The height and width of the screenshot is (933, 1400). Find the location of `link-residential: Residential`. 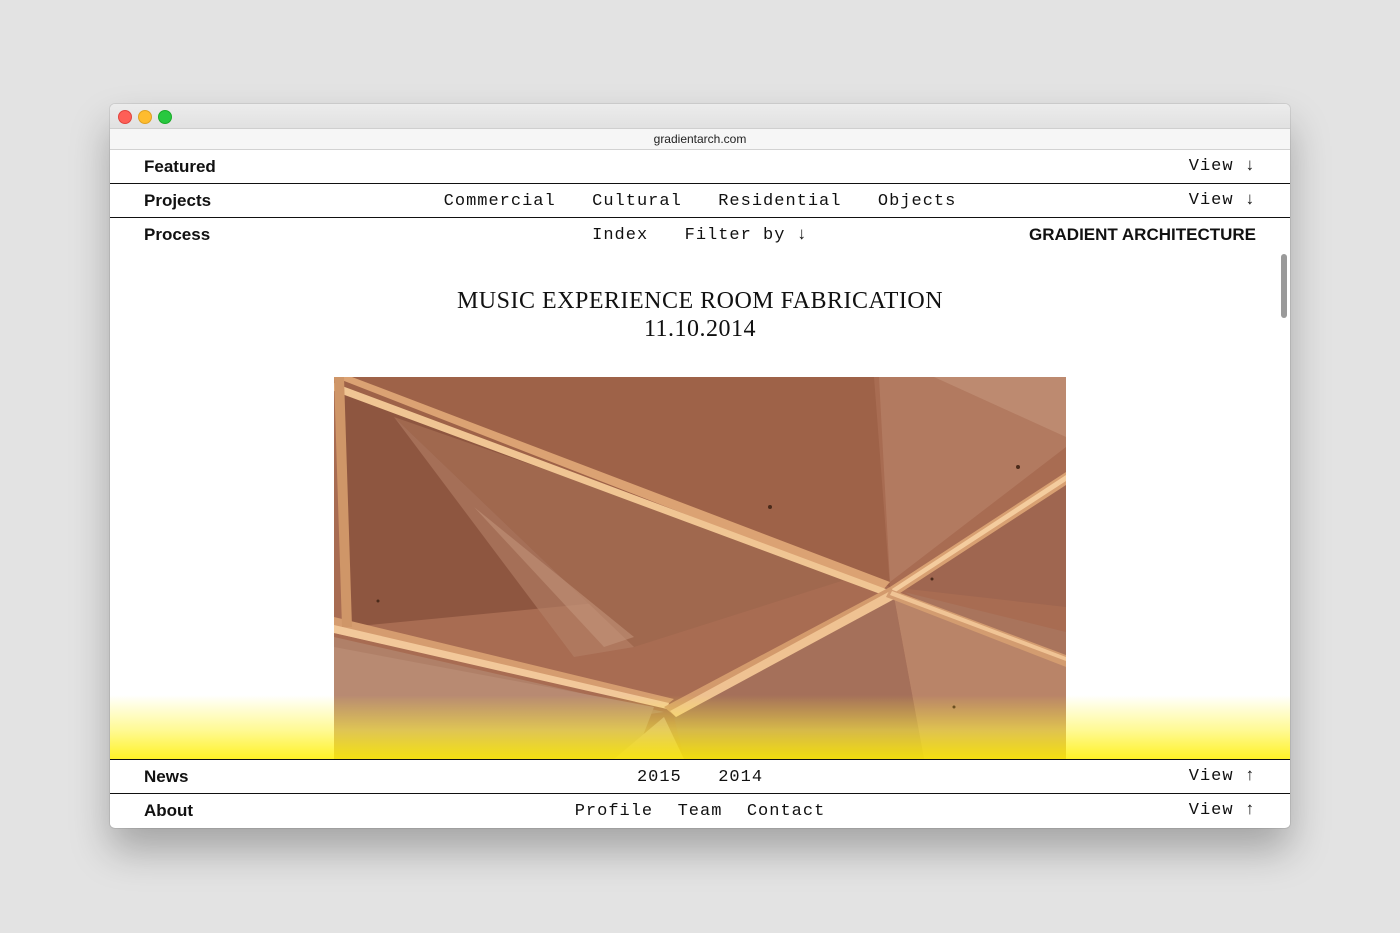

link-residential: Residential is located at coordinates (779, 201).